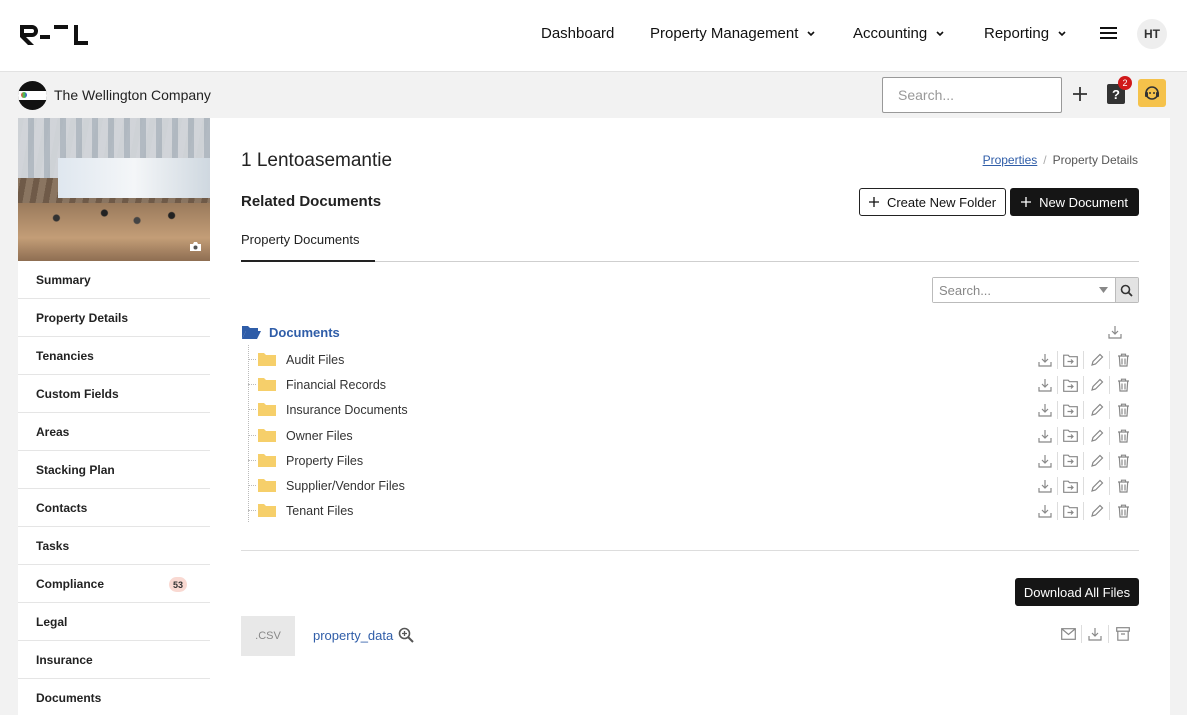  I want to click on app-logo, so click(54, 34).